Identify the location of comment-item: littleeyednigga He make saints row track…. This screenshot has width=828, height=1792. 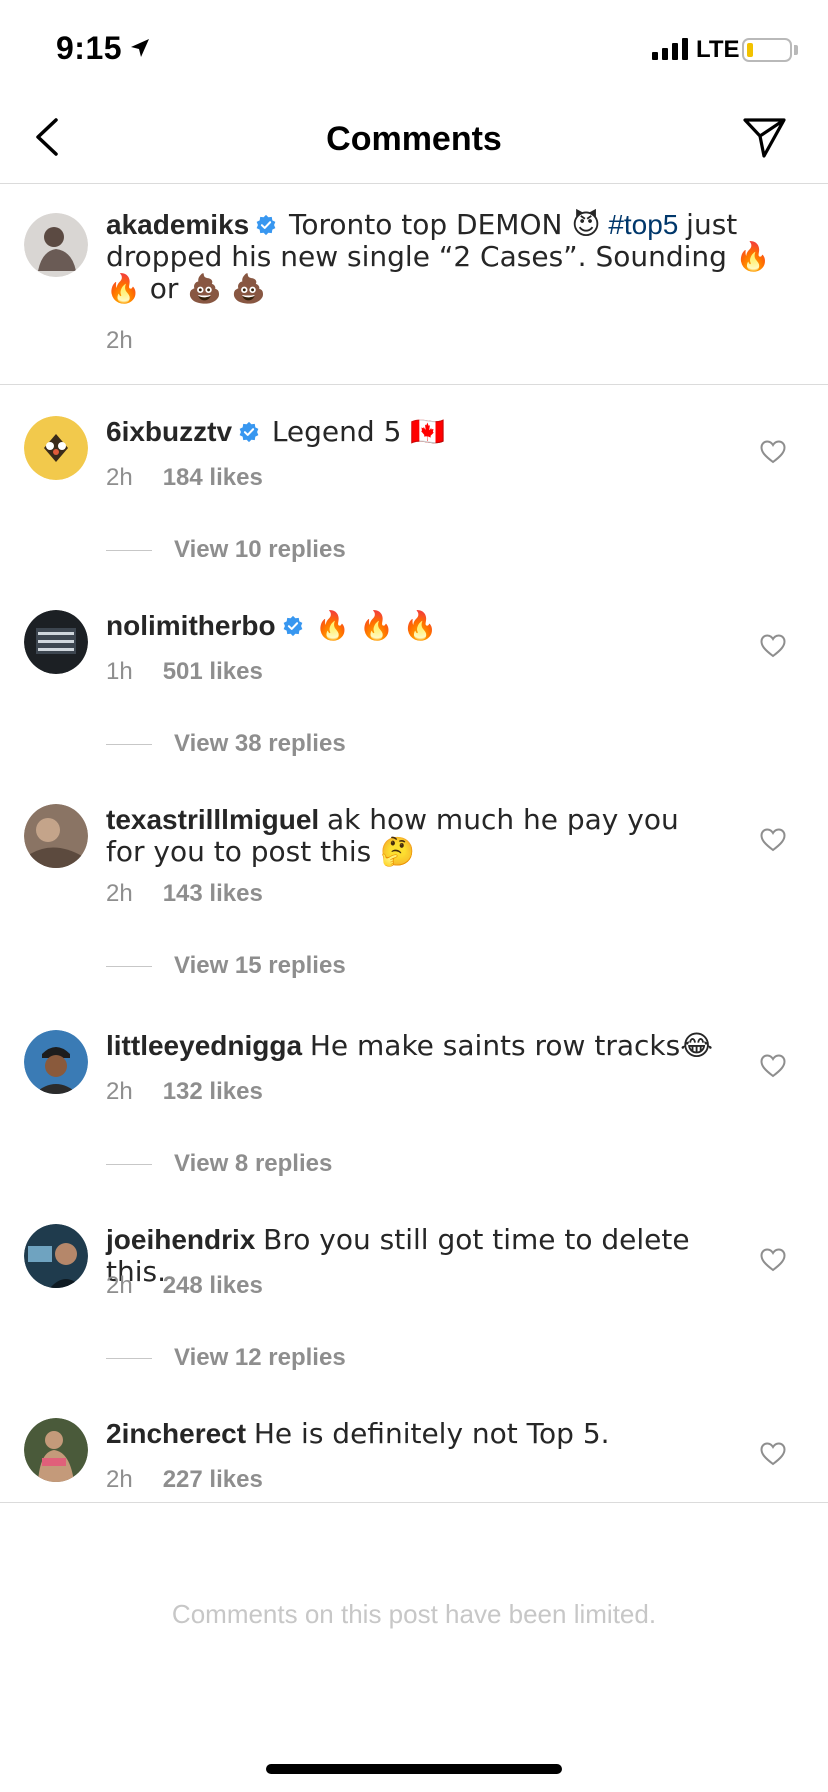
(414, 1105).